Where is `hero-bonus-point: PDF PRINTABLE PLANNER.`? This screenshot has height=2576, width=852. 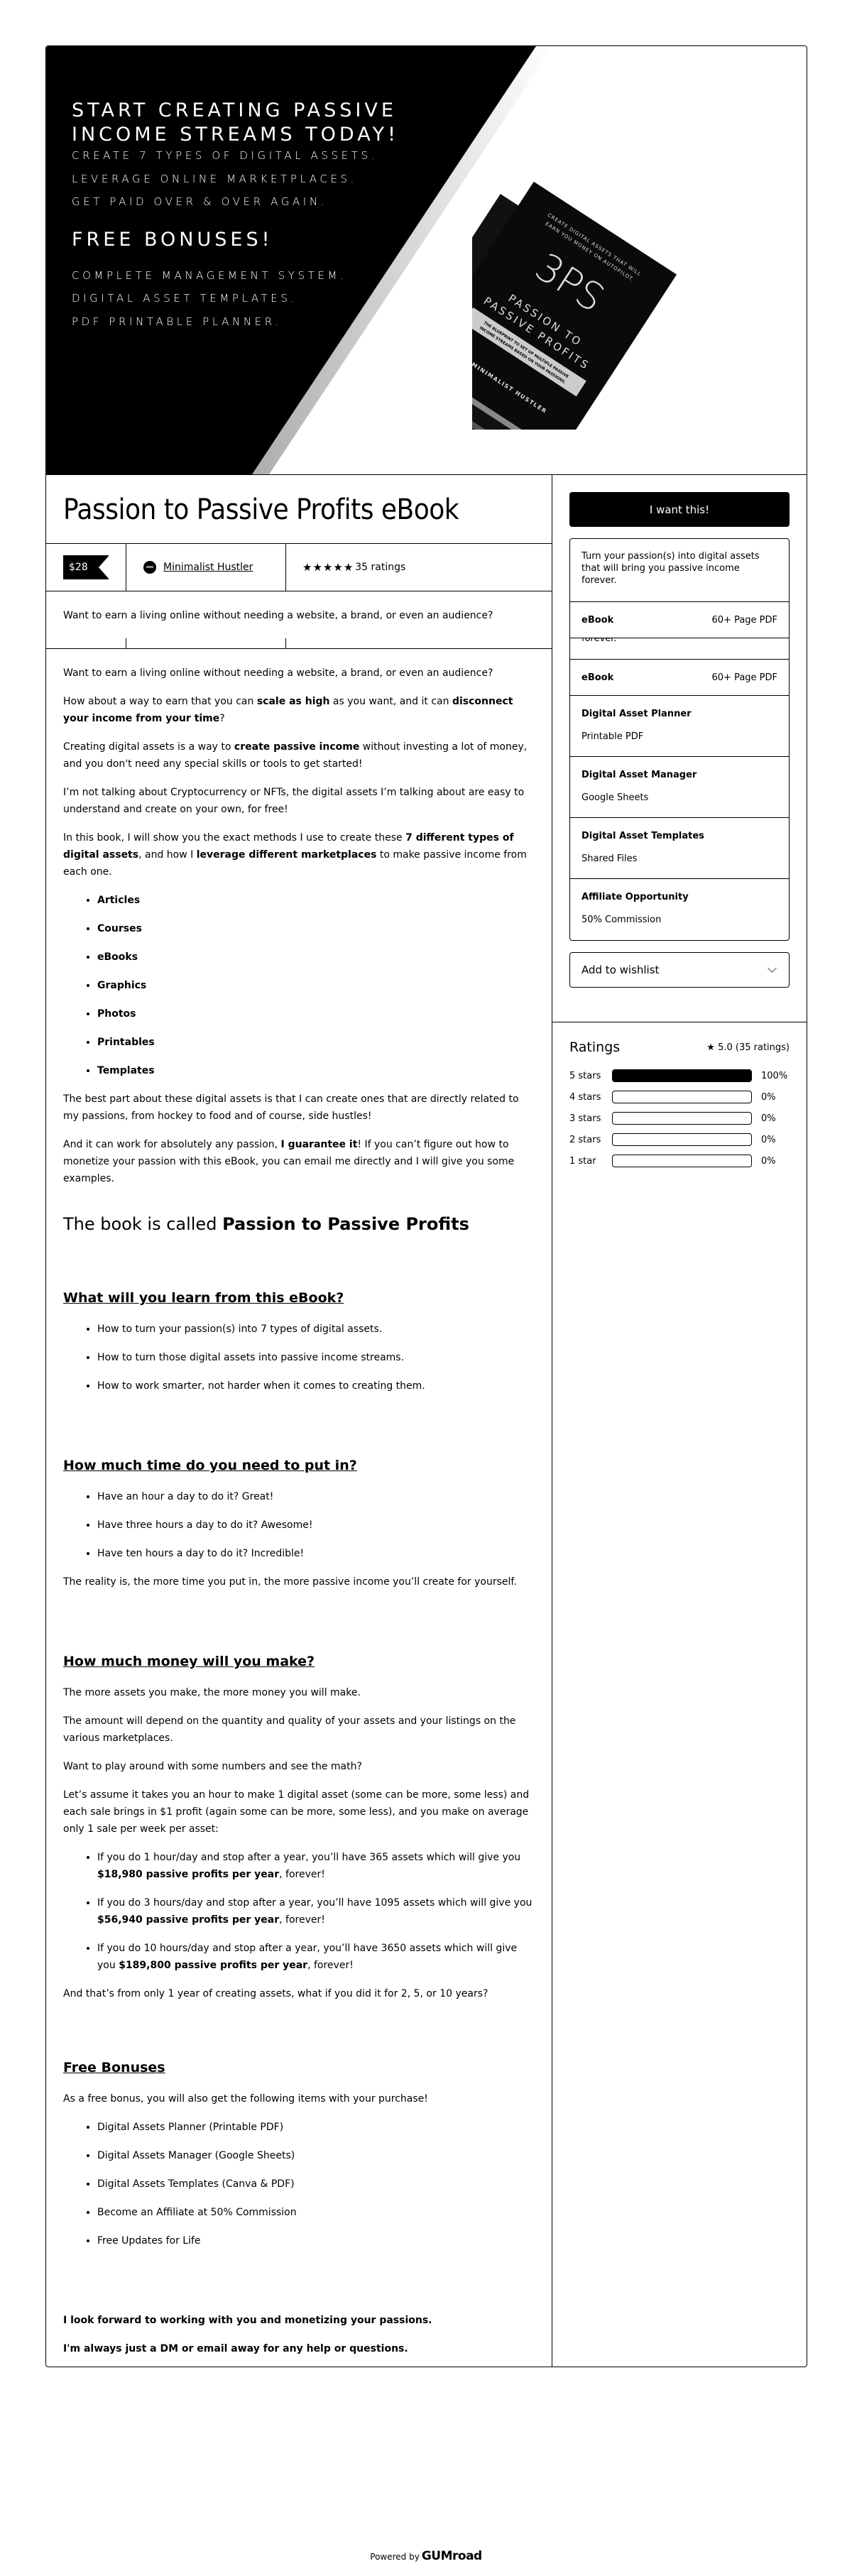 hero-bonus-point: PDF PRINTABLE PLANNER. is located at coordinates (177, 321).